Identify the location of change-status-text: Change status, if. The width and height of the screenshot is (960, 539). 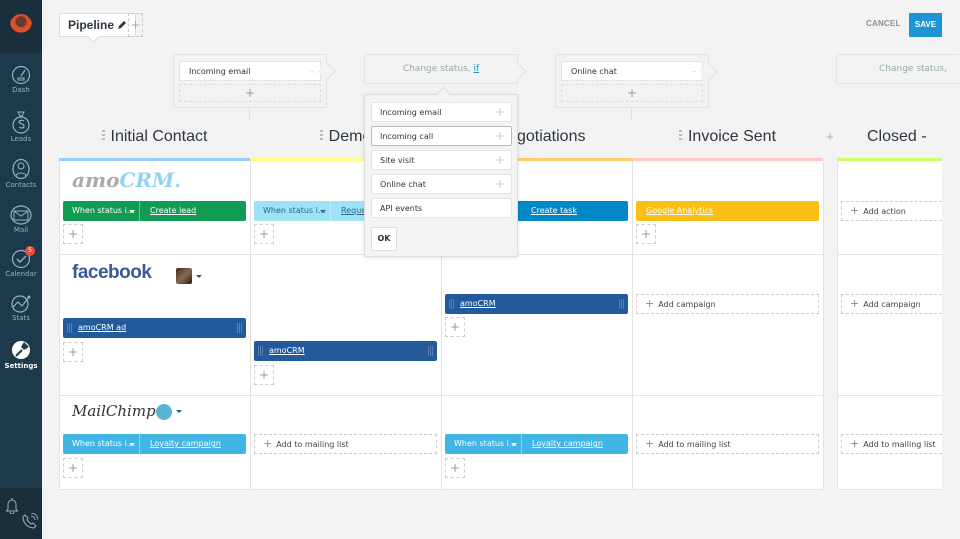
(441, 69).